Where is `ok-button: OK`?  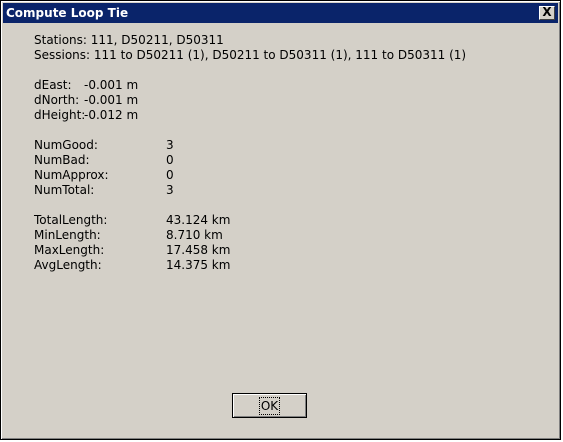 ok-button: OK is located at coordinates (269, 405).